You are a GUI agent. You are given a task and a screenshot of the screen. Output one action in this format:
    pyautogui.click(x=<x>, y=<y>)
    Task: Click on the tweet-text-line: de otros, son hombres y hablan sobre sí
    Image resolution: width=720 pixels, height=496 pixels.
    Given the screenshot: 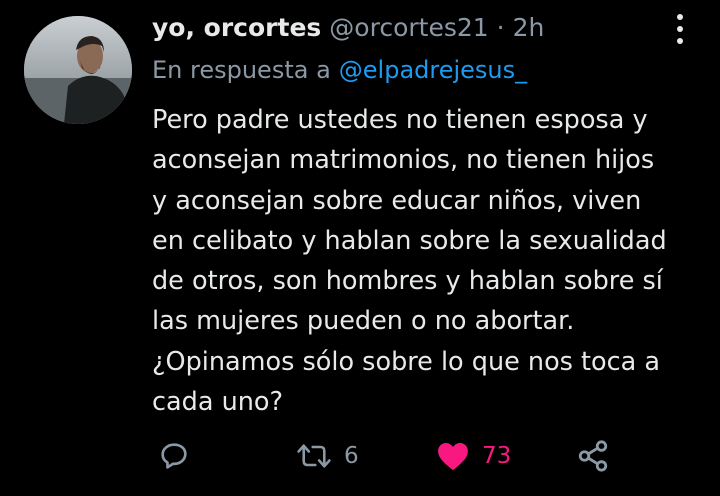 What is the action you would take?
    pyautogui.click(x=407, y=281)
    